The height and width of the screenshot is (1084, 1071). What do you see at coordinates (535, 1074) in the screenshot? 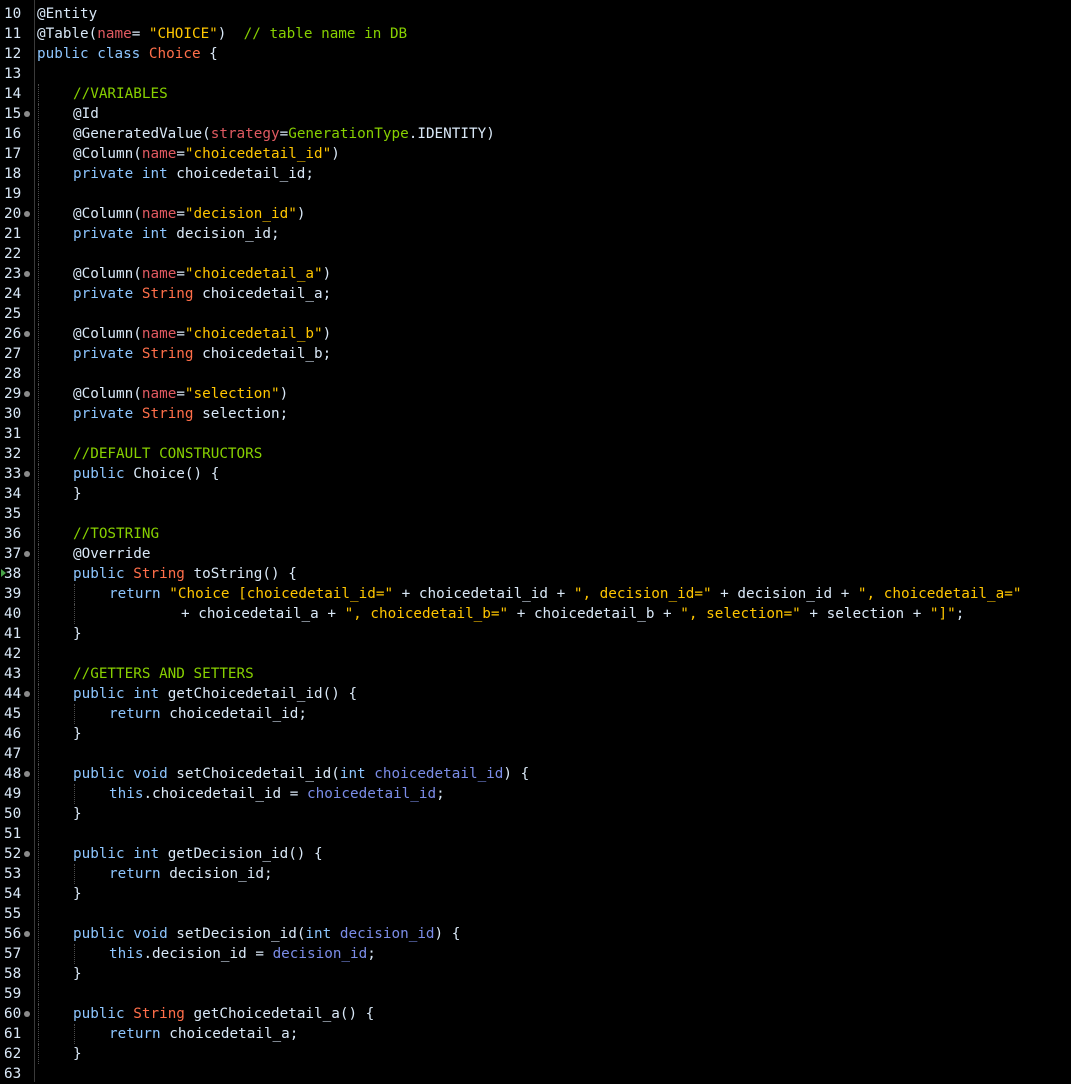
I see `code-line: 63` at bounding box center [535, 1074].